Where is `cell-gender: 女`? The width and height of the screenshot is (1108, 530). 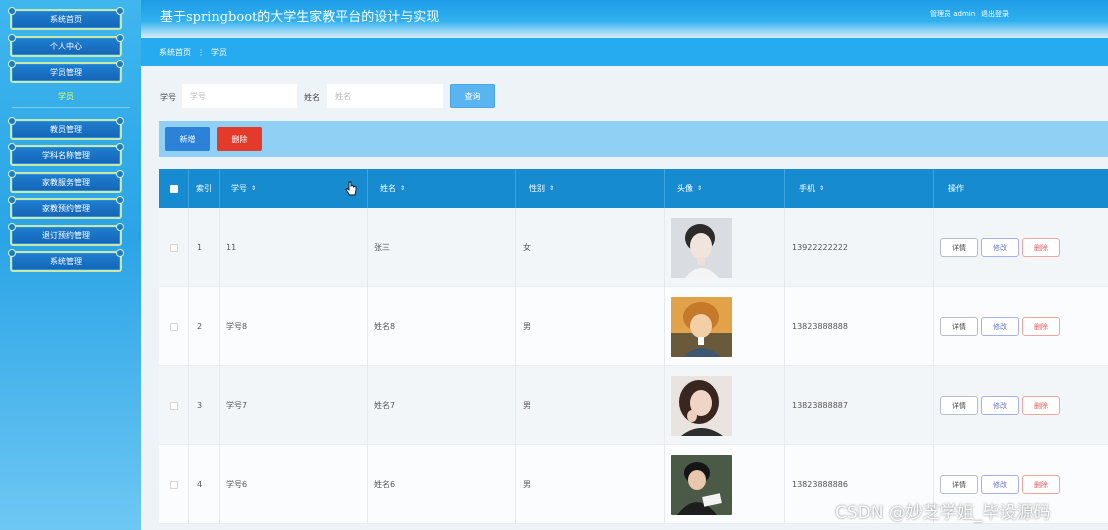
cell-gender: 女 is located at coordinates (590, 247).